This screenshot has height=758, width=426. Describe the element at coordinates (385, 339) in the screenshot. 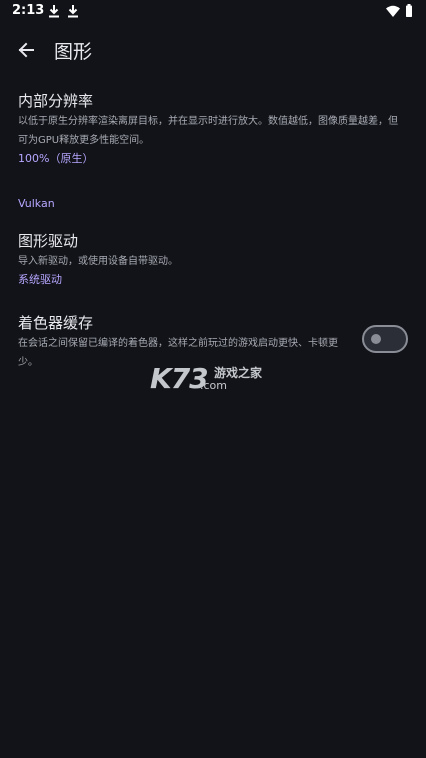

I see `shader-cache-toggle` at that location.